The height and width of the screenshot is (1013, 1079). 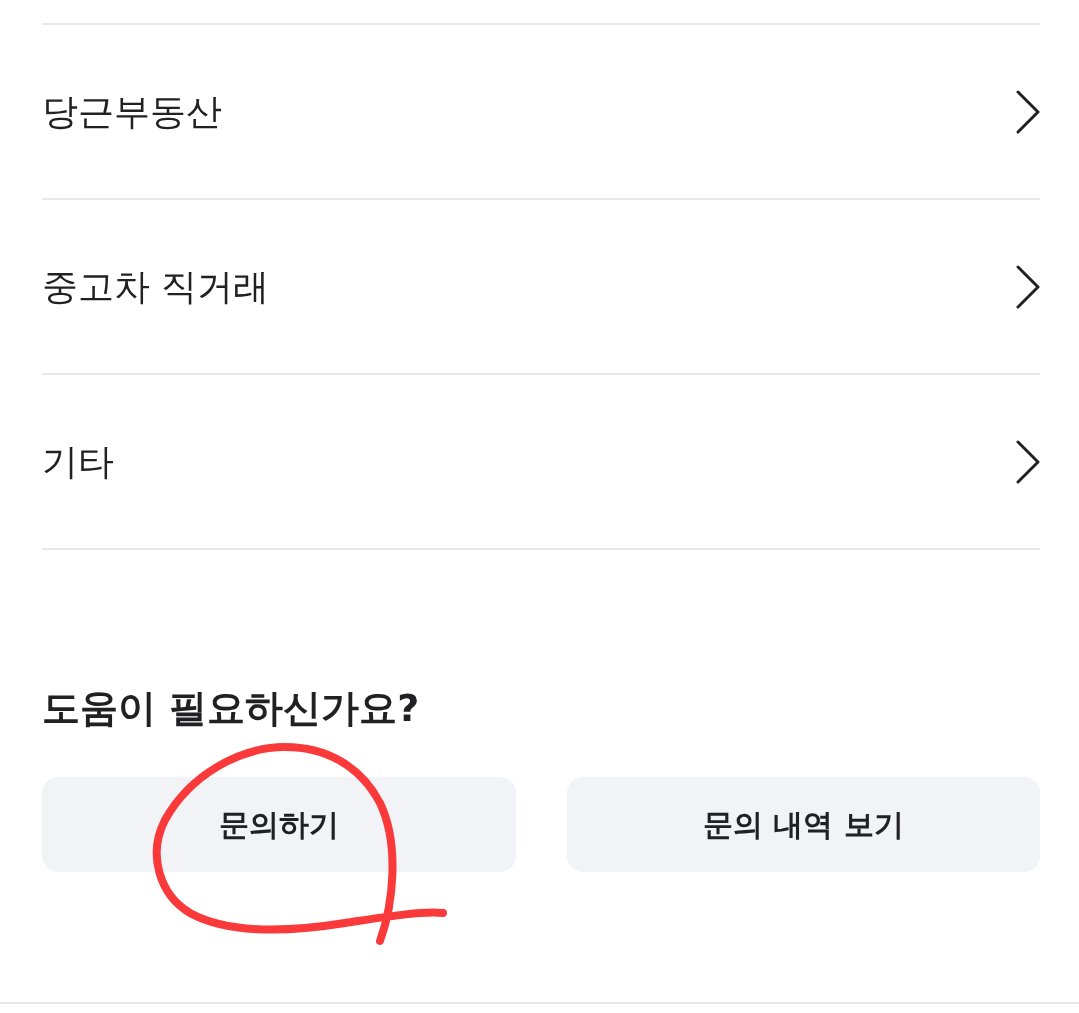 I want to click on help-button: 문의 내역 보기, so click(x=803, y=824).